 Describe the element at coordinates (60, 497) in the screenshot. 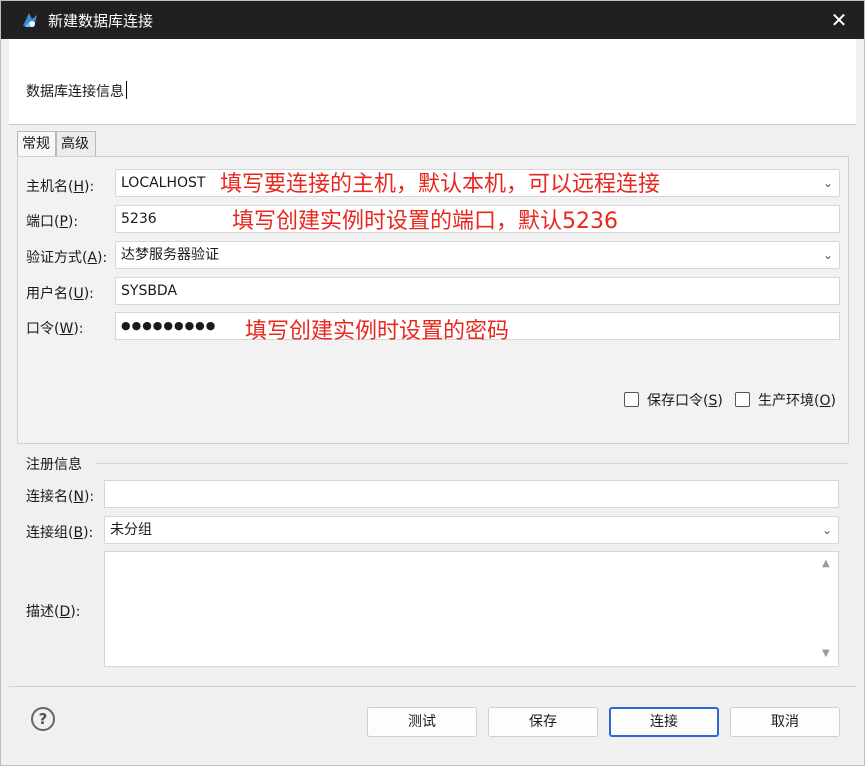

I see `conn-name-label: 连接名(N):` at that location.